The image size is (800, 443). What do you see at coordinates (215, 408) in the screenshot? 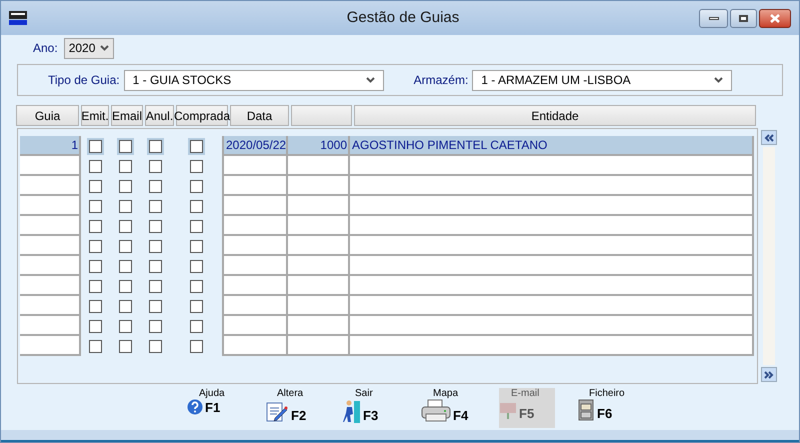
I see `toolbar-button: Ajuda F1` at bounding box center [215, 408].